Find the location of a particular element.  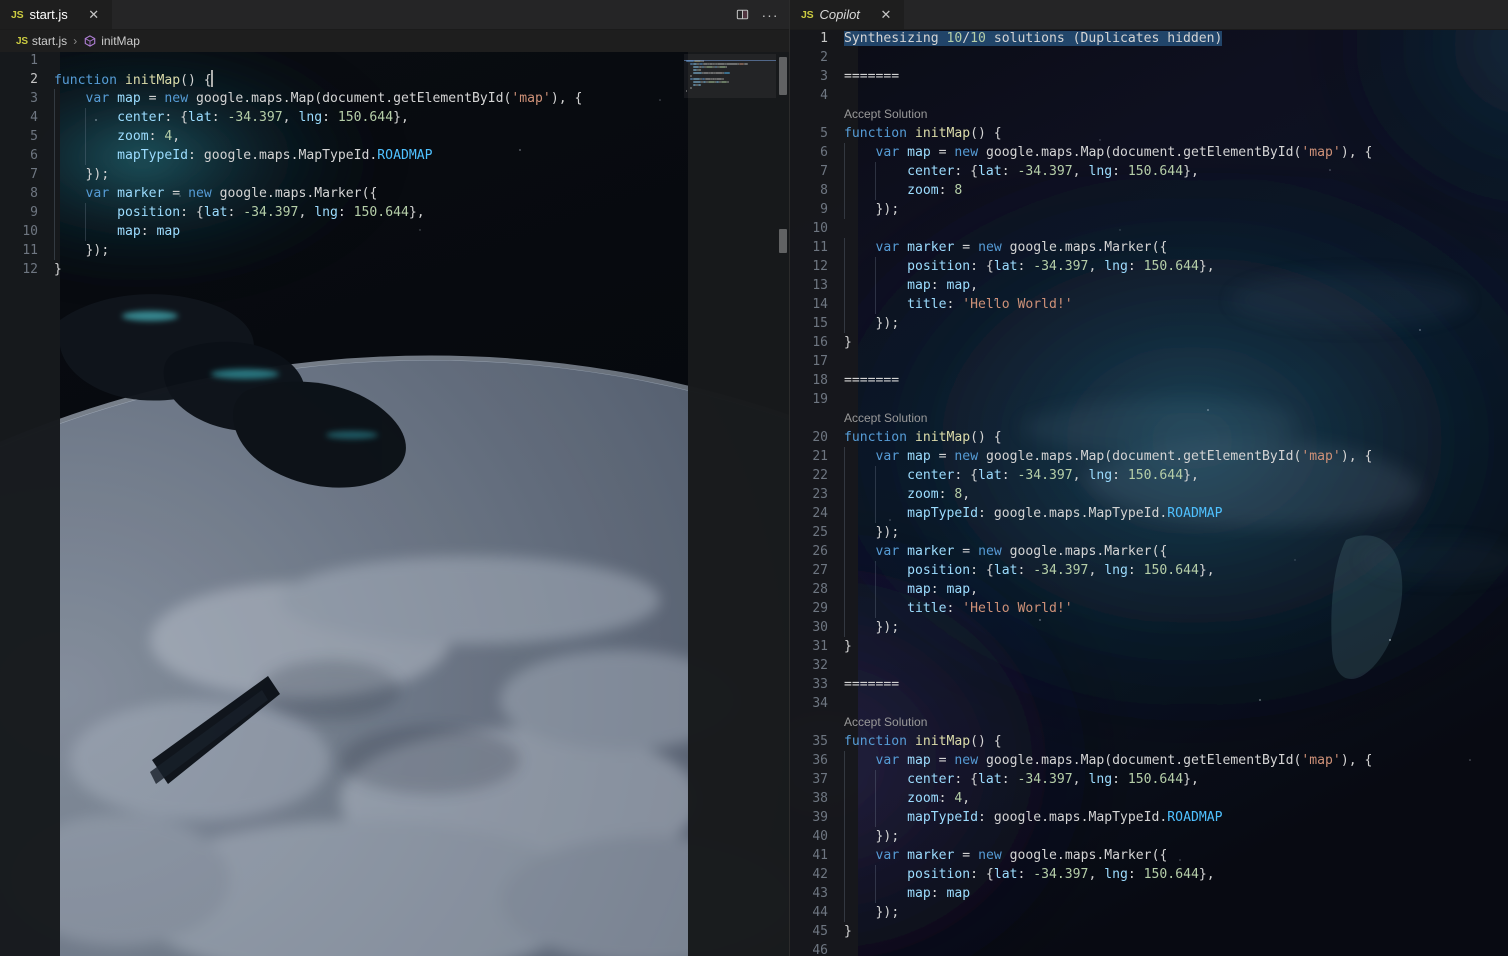

code-line: 25 }); is located at coordinates (1149, 532).